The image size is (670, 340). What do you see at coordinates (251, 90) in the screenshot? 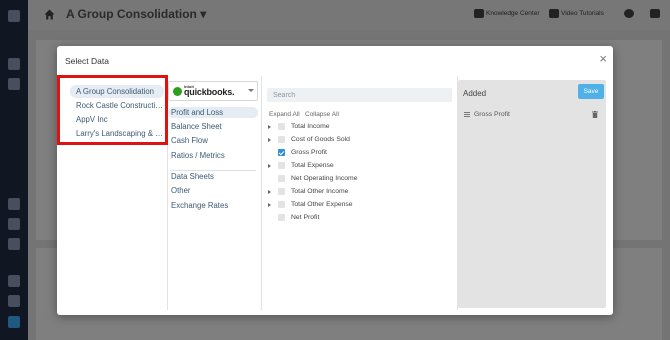
I see `chevron-down-icon` at bounding box center [251, 90].